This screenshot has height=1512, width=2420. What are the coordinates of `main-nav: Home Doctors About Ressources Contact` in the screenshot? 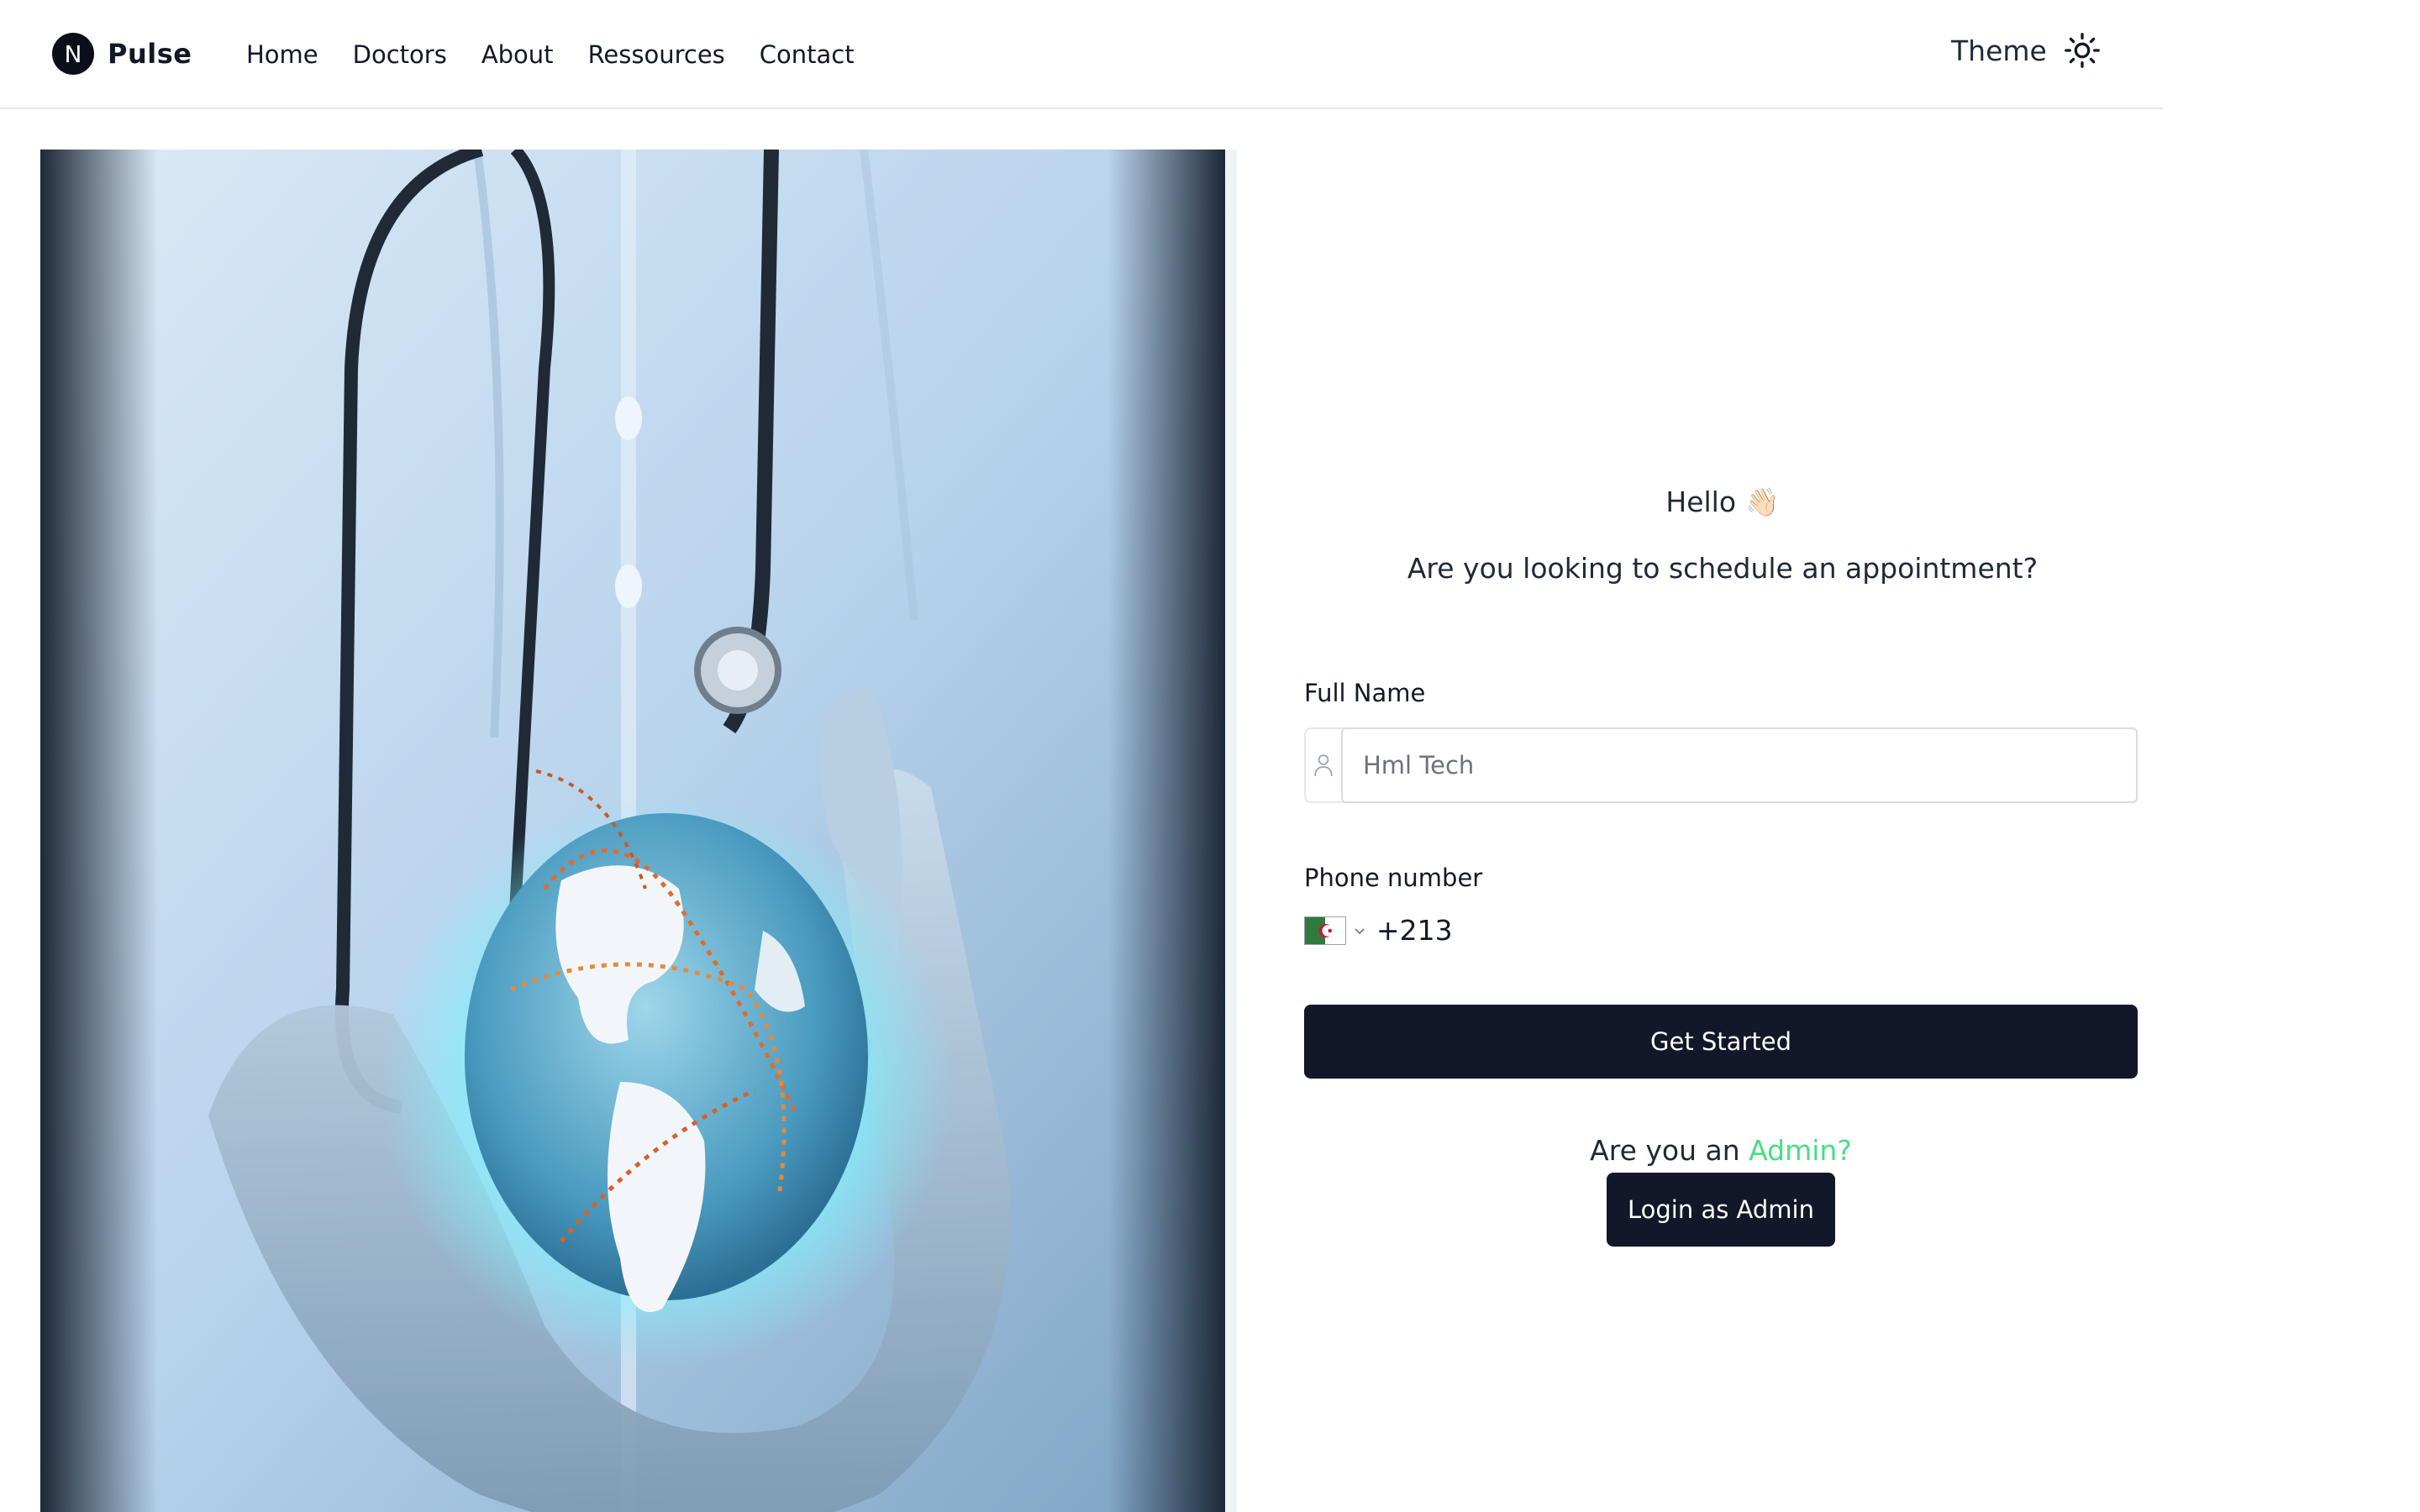 It's located at (567, 54).